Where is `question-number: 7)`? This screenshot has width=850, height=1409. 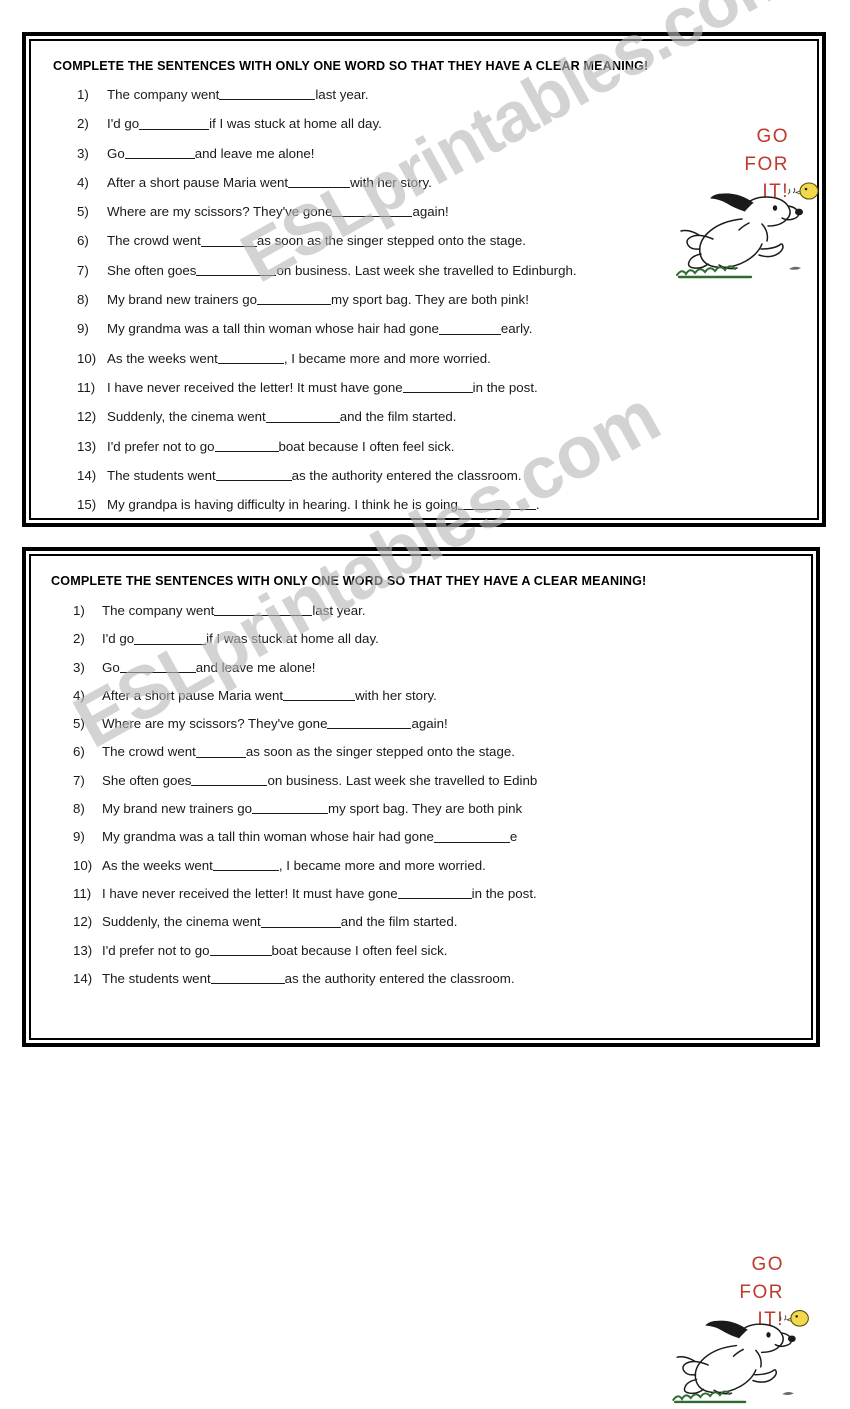 question-number: 7) is located at coordinates (79, 780).